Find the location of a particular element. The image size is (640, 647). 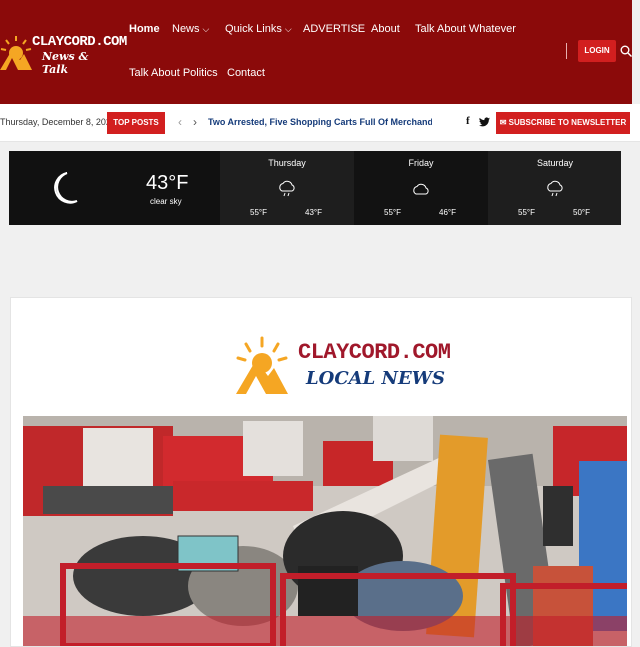

nav-quick-links: Quick Links ⌵ is located at coordinates (258, 29).